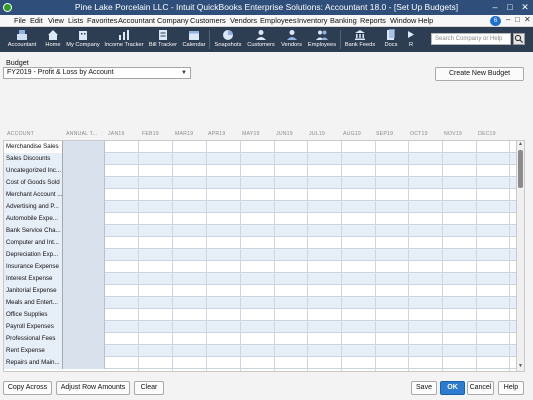 The image size is (533, 400). What do you see at coordinates (495, 21) in the screenshot?
I see `notification-badge: 6` at bounding box center [495, 21].